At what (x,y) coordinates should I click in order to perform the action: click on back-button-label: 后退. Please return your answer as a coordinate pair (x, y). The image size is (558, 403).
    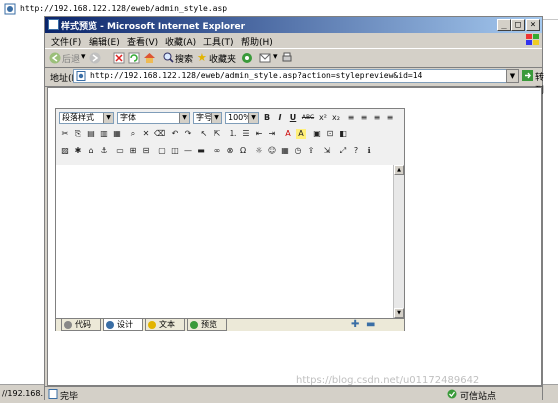
    Looking at the image, I should click on (71, 58).